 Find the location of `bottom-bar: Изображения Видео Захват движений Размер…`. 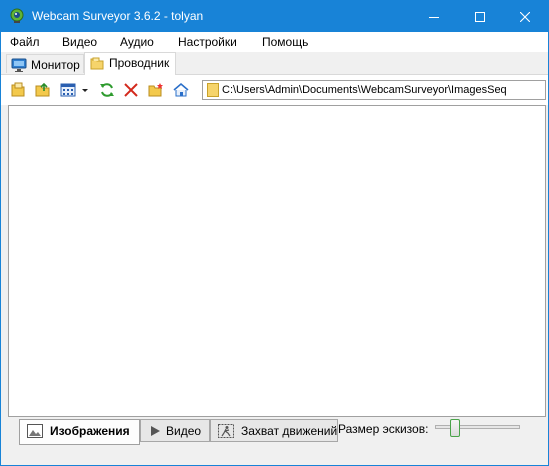

bottom-bar: Изображения Видео Захват движений Размер… is located at coordinates (274, 441).